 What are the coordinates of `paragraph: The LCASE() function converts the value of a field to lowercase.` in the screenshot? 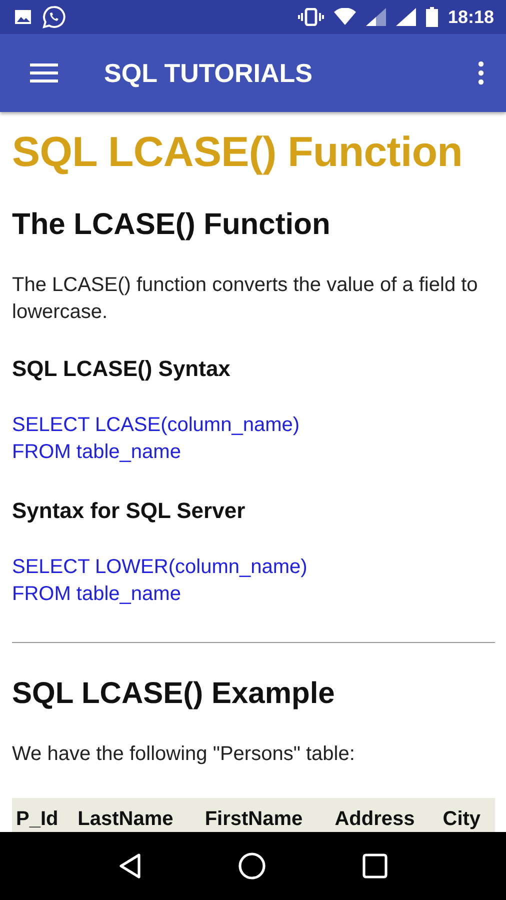 It's located at (245, 299).